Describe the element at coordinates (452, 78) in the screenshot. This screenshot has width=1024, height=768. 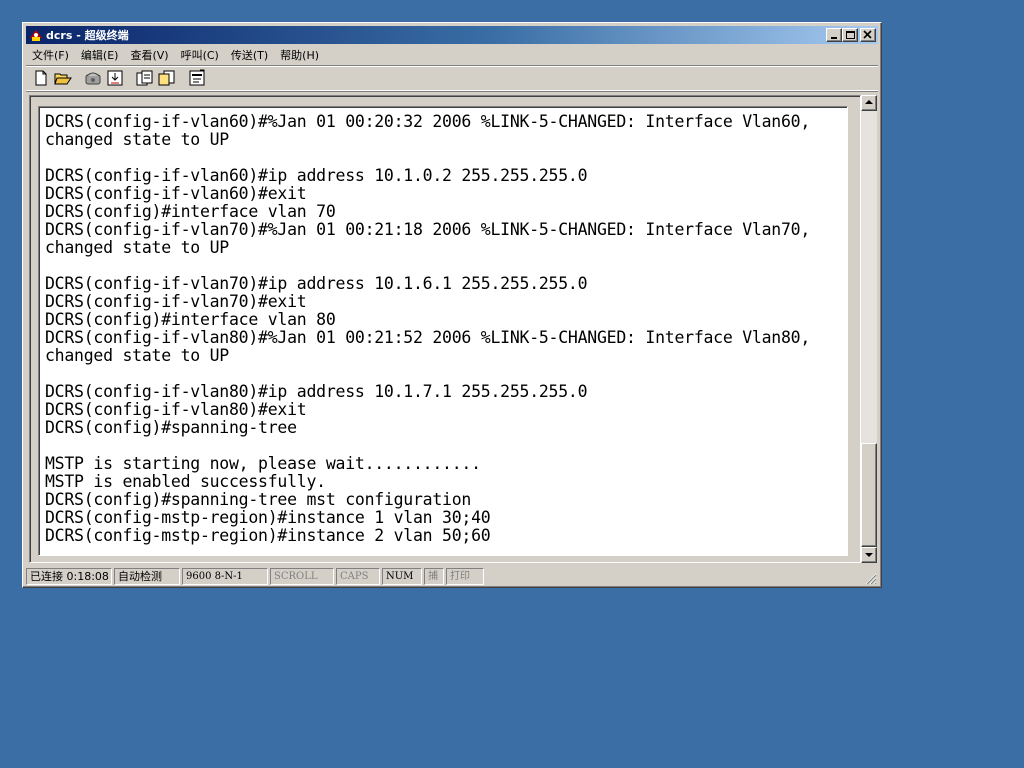
I see `toolbar` at that location.